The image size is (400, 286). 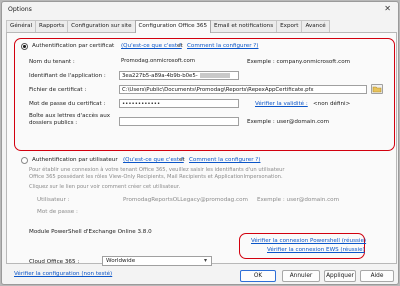 I want to click on cloud-label: Cloud Office 365 :, so click(x=54, y=262).